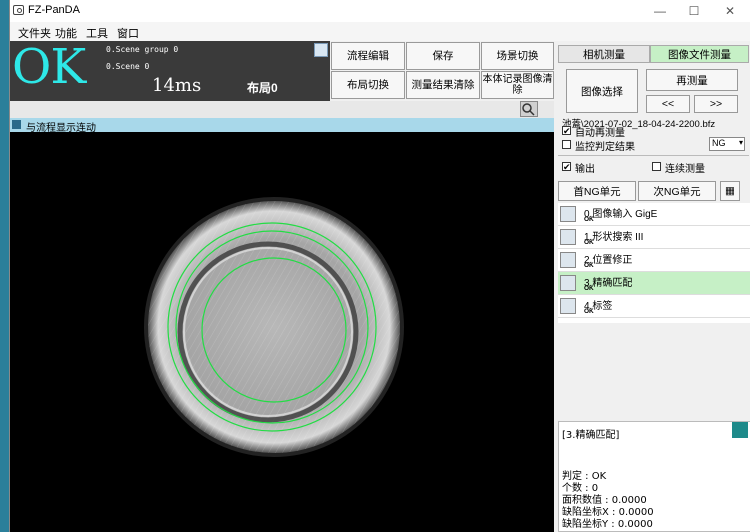  I want to click on menu-bar: 文件夹 功能 工具 窗口, so click(380, 31).